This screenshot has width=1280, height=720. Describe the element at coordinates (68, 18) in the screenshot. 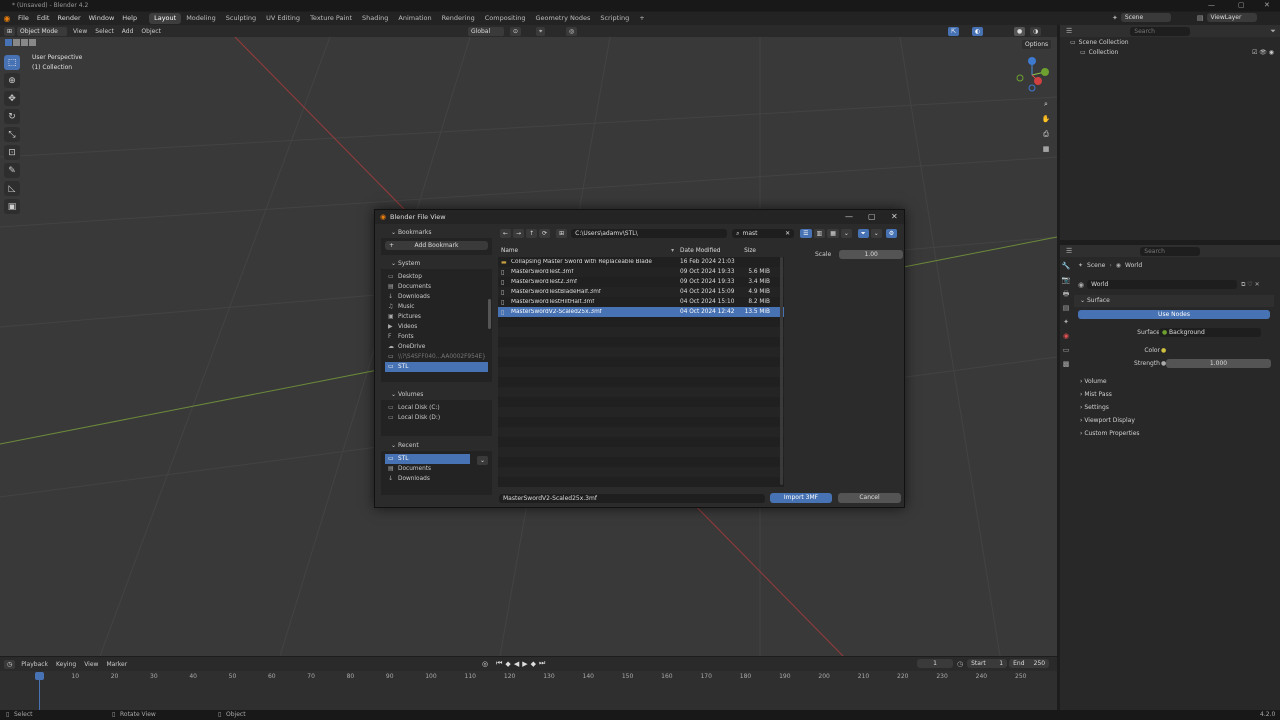

I see `menu-render: Render` at that location.